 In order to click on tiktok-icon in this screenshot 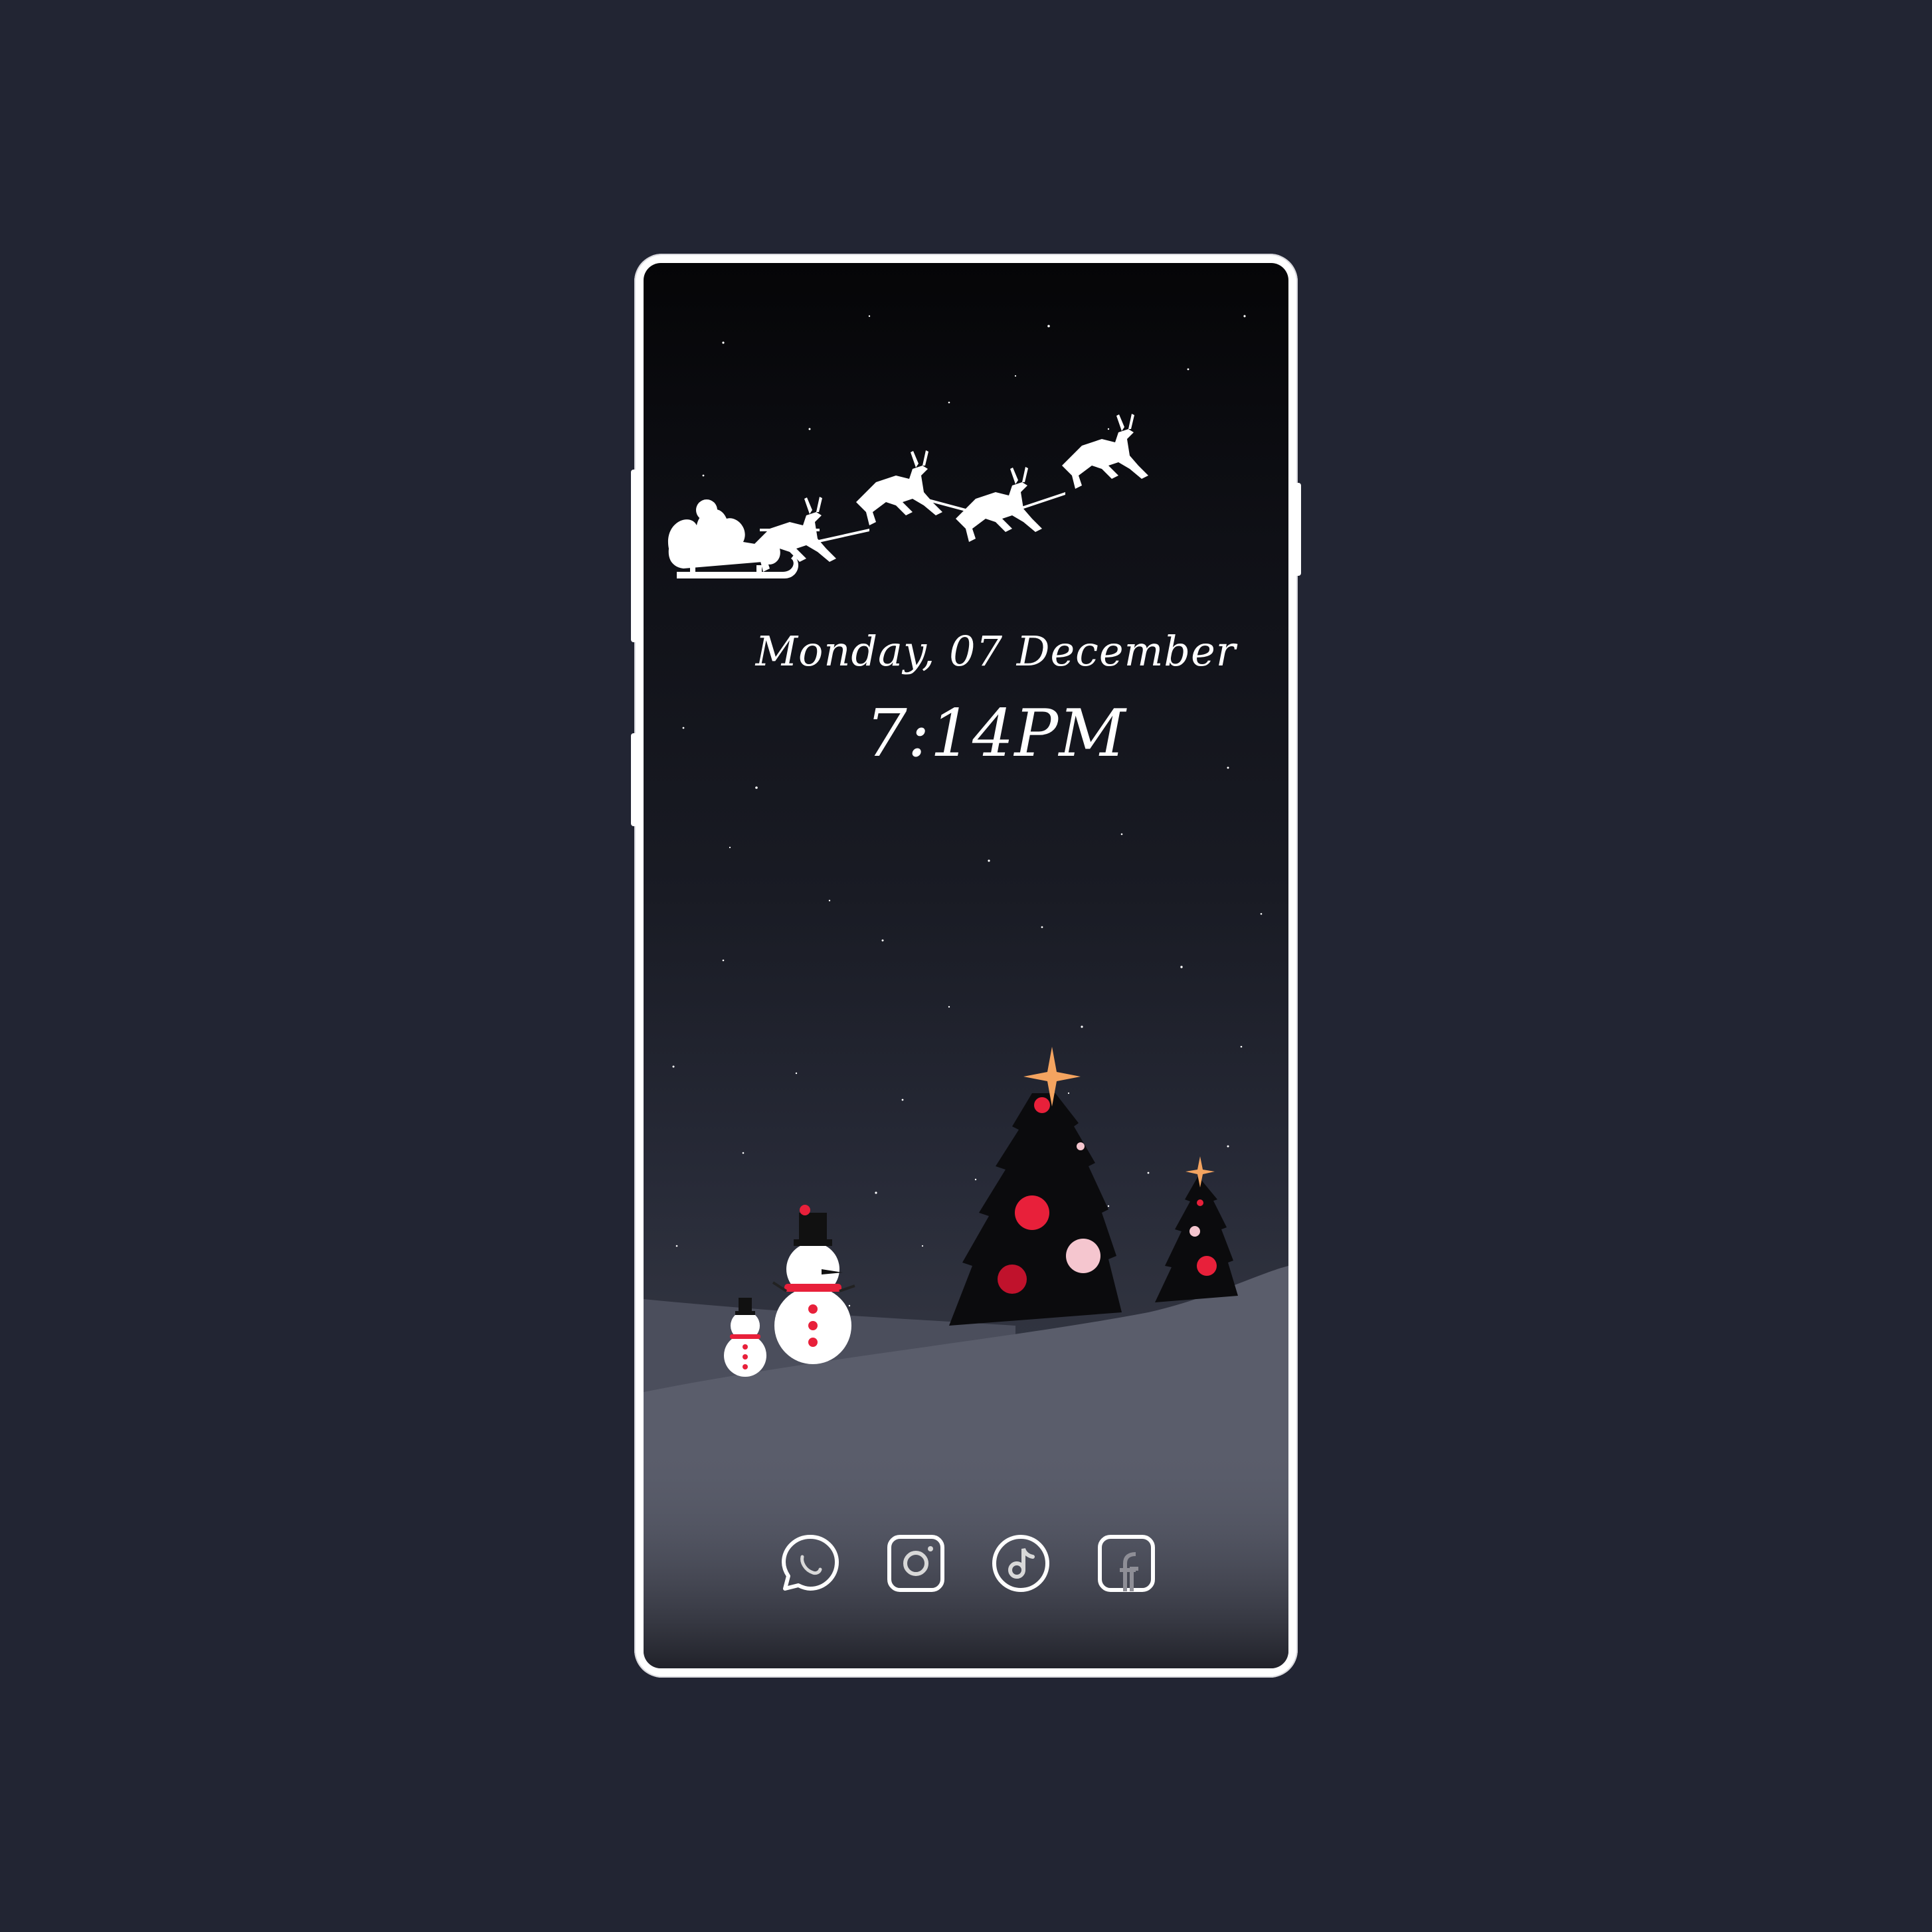, I will do `click(1020, 1563)`.